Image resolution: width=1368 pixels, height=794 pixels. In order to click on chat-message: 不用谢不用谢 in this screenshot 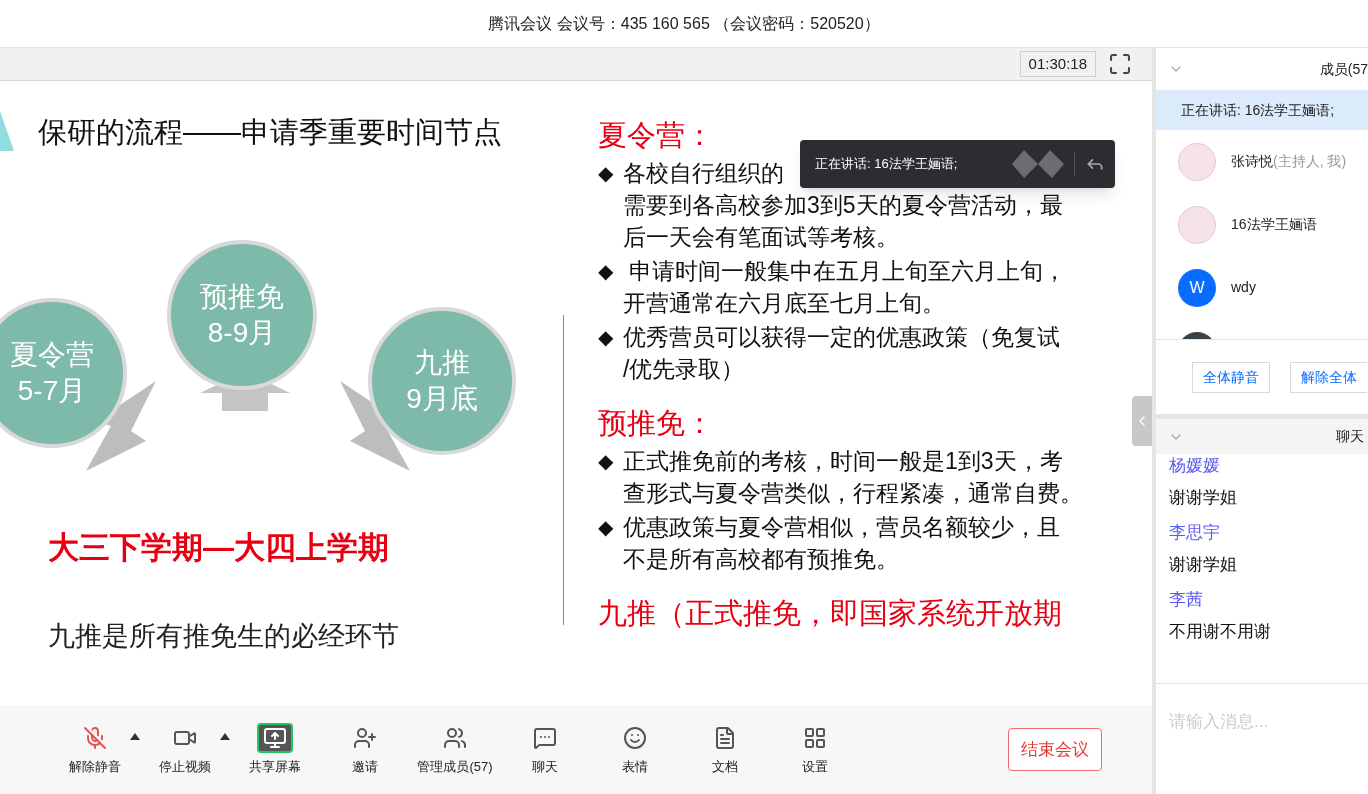, I will do `click(1220, 632)`.